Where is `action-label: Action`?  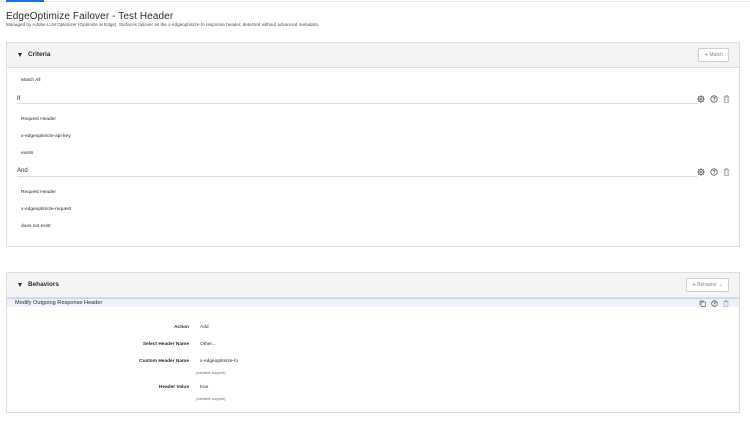 action-label: Action is located at coordinates (181, 327).